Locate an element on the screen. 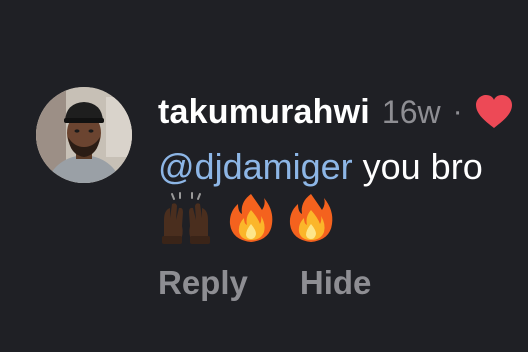  avatar-image is located at coordinates (84, 135).